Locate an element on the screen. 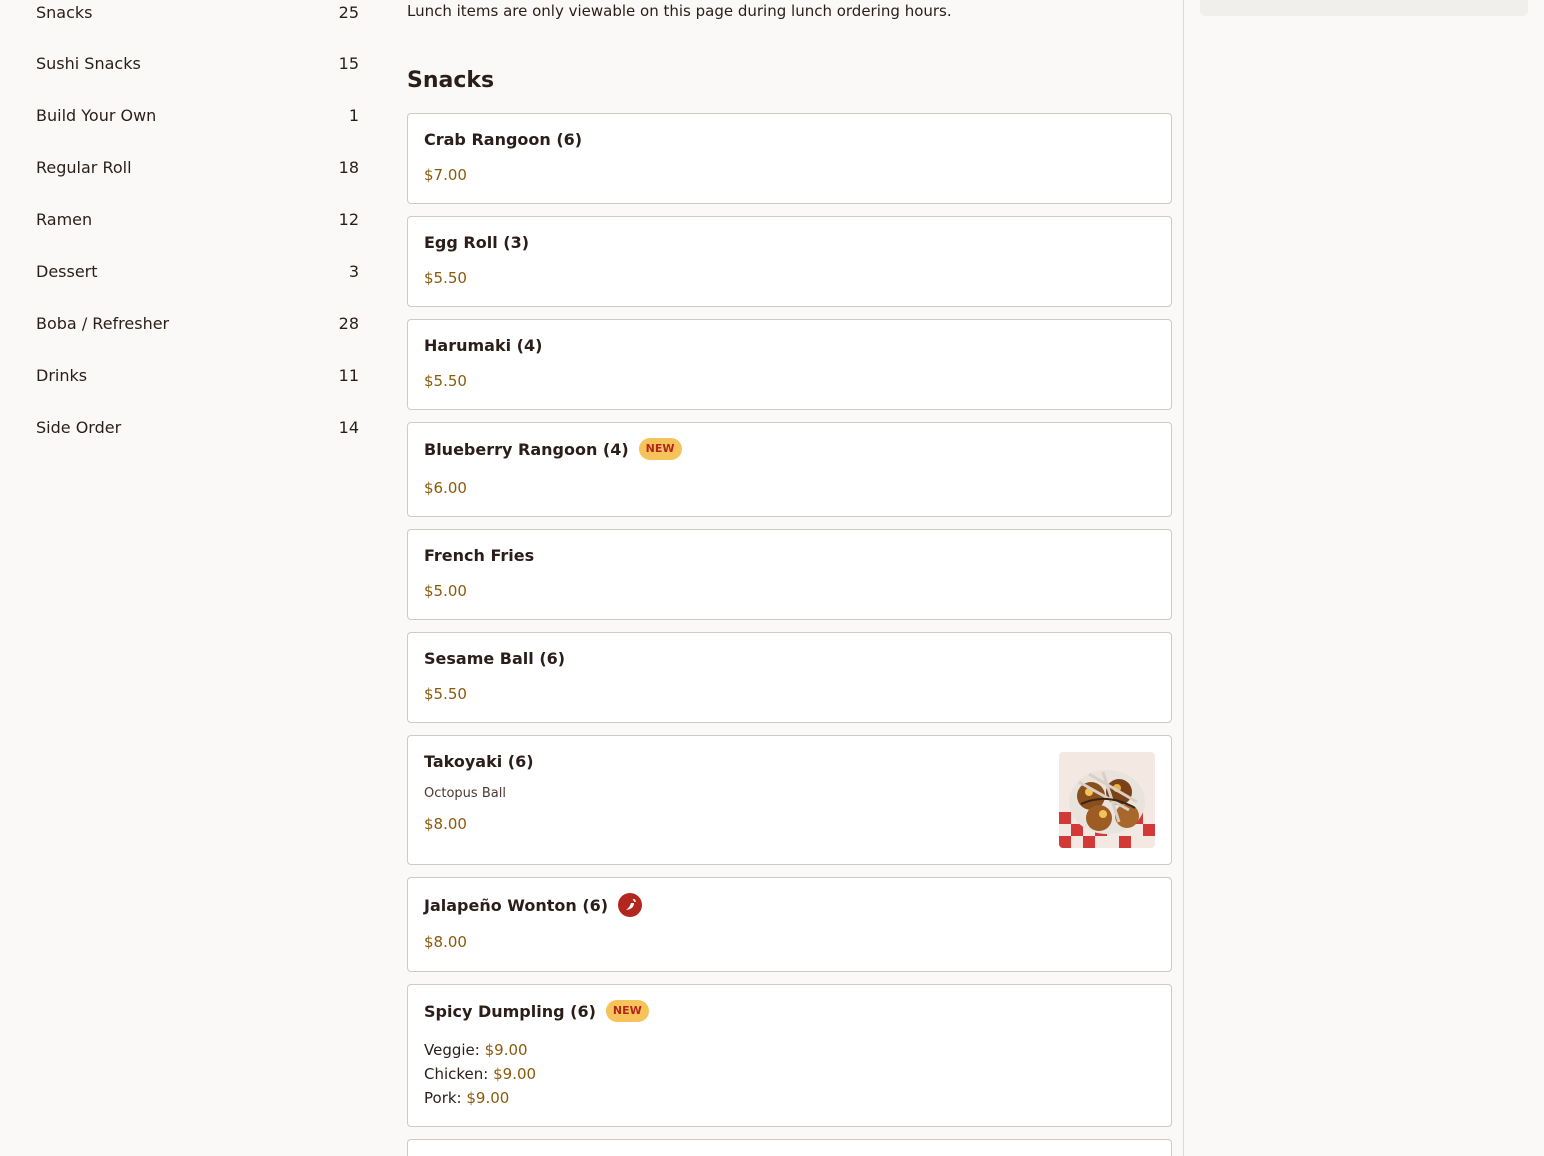  option-line: Pork: $9.00 is located at coordinates (480, 1098).